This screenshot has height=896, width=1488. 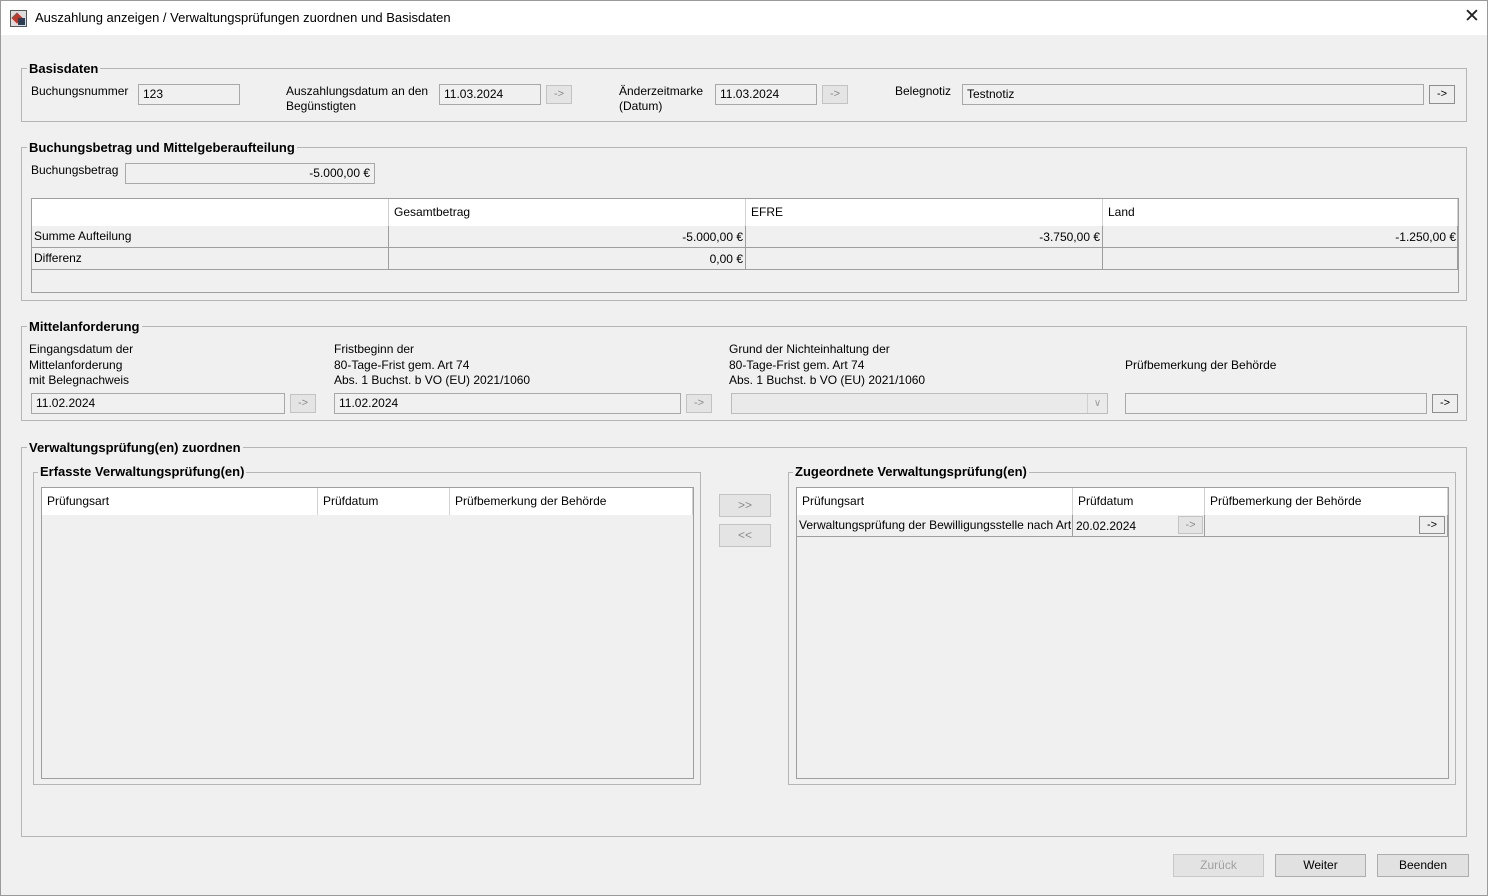 What do you see at coordinates (83, 236) in the screenshot?
I see `summe-aufteilung-label: Summe Aufteilung` at bounding box center [83, 236].